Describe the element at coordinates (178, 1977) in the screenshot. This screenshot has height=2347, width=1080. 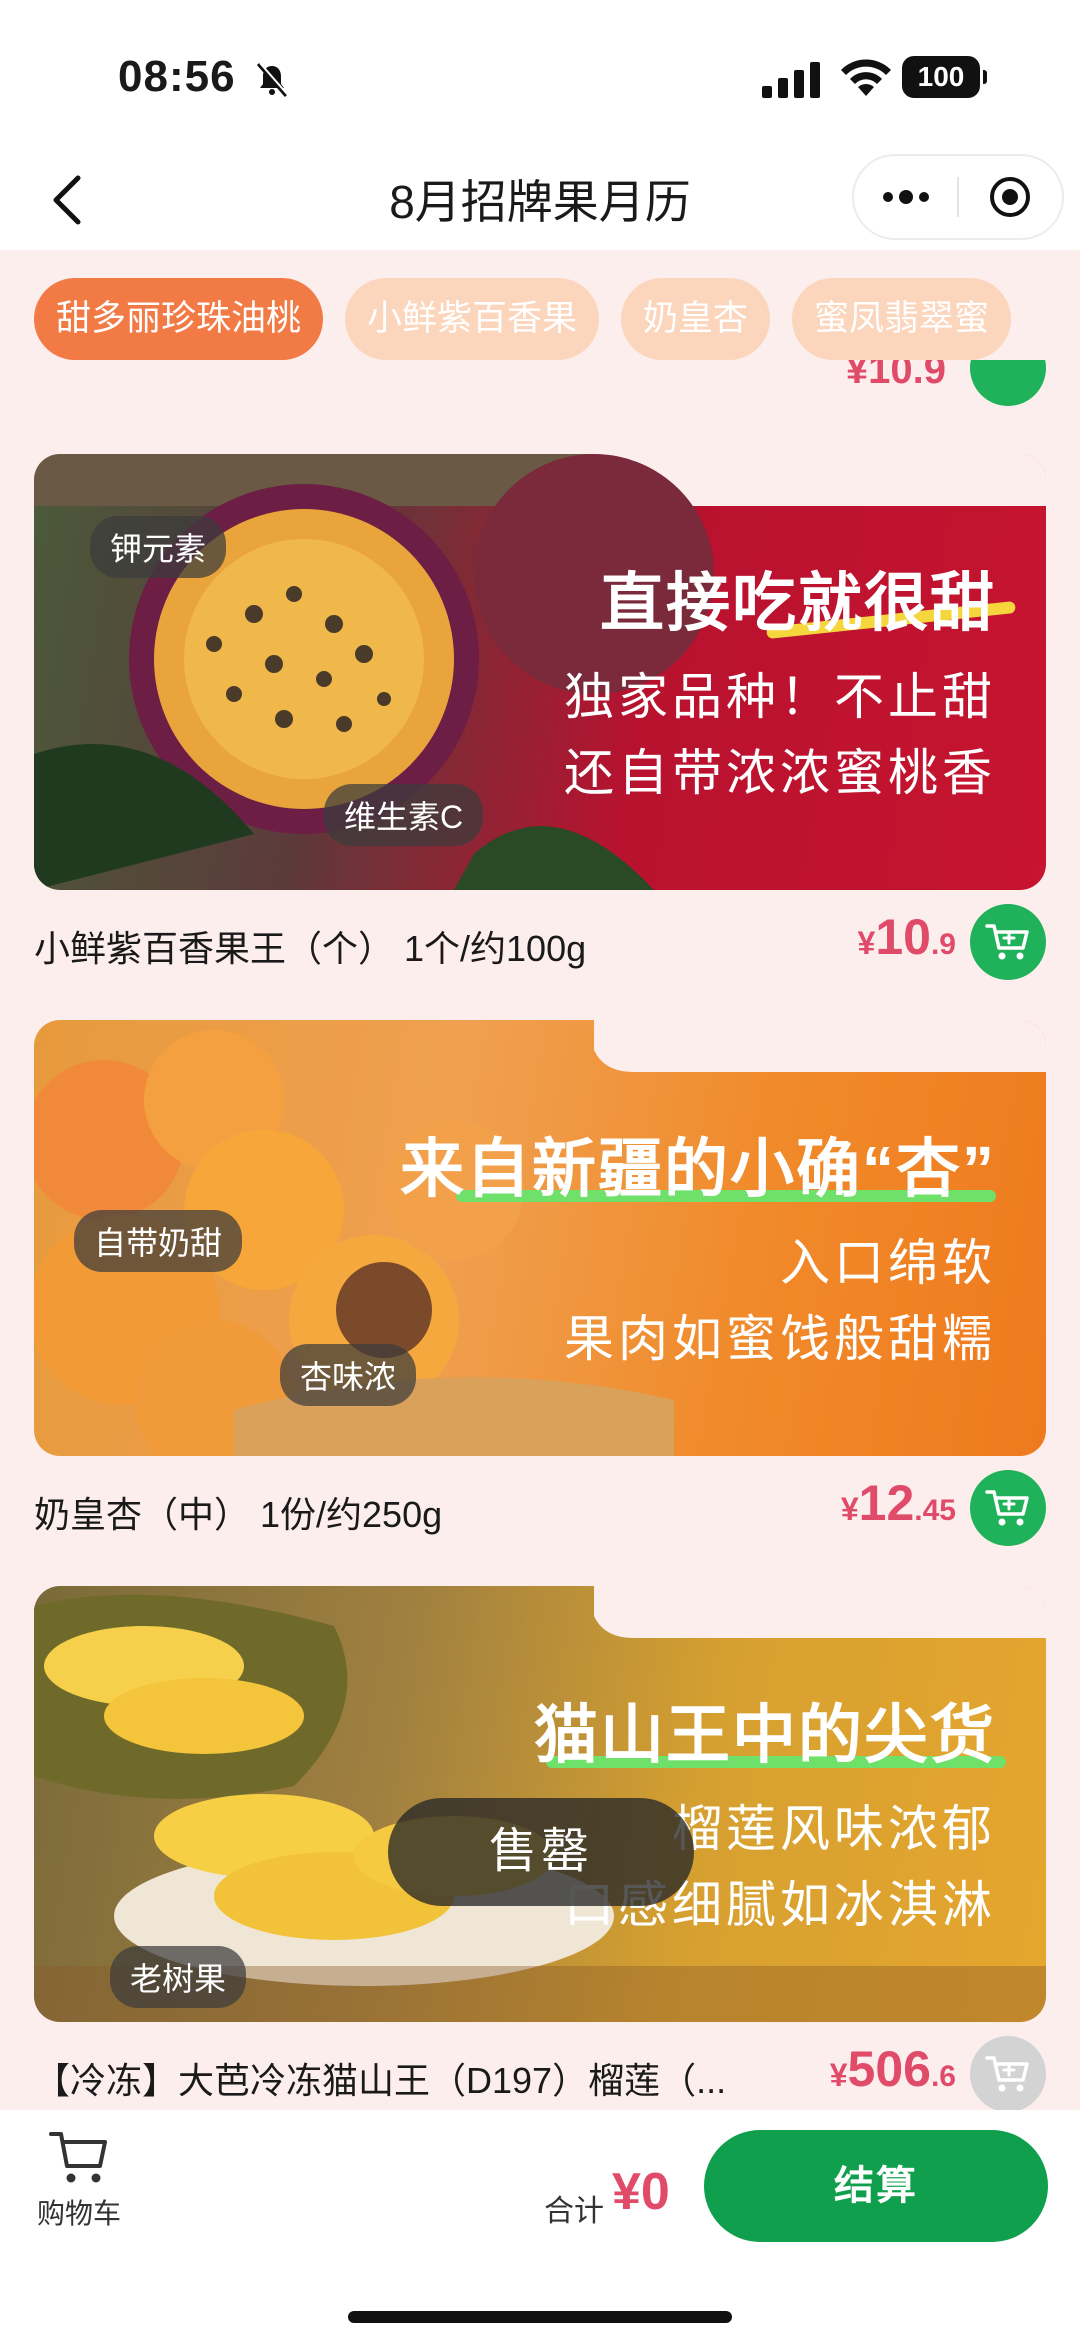
I see `product-tag: 老树果` at that location.